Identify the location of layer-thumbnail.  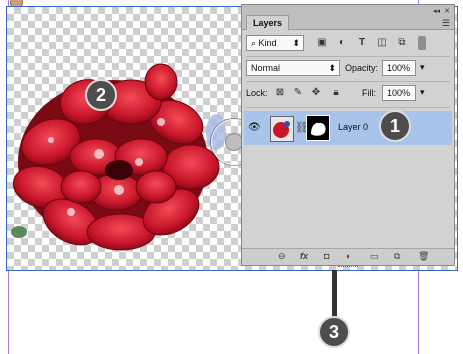
(282, 129).